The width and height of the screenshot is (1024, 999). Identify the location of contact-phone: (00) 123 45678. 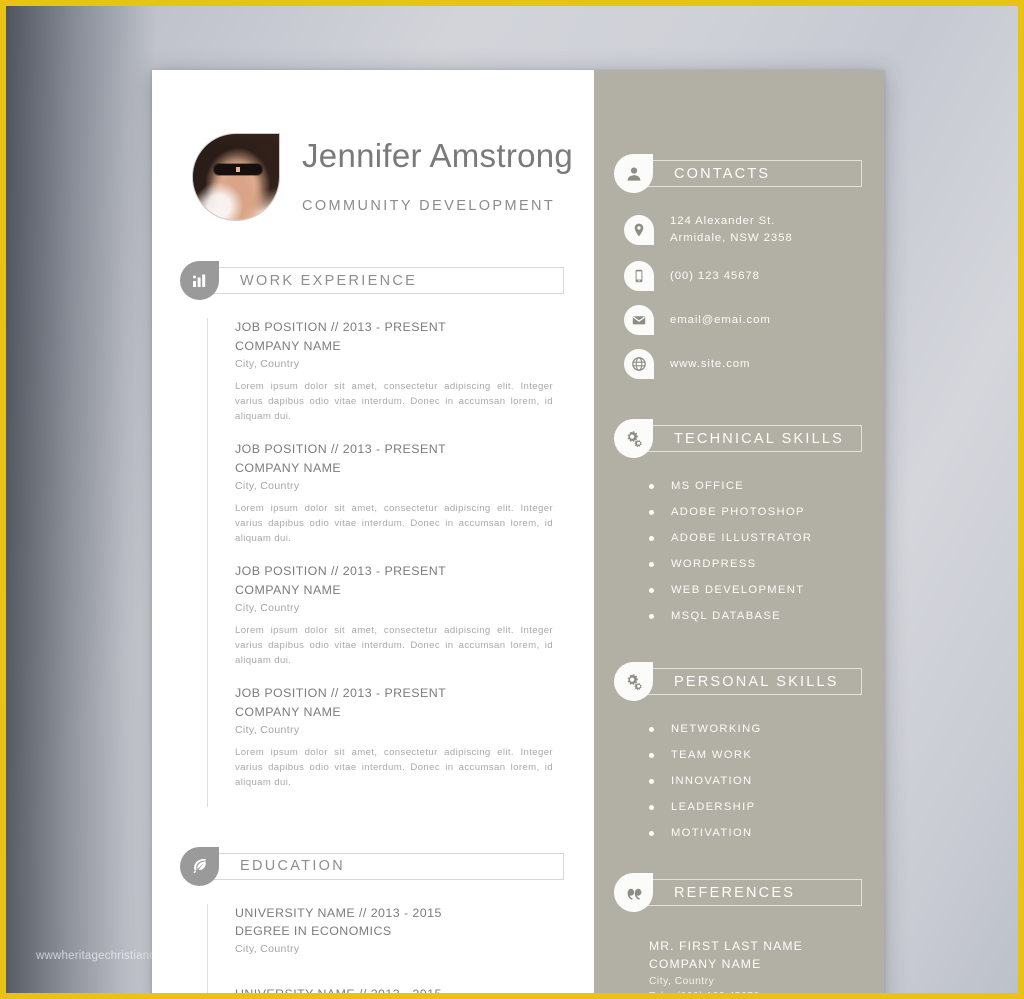
(715, 275).